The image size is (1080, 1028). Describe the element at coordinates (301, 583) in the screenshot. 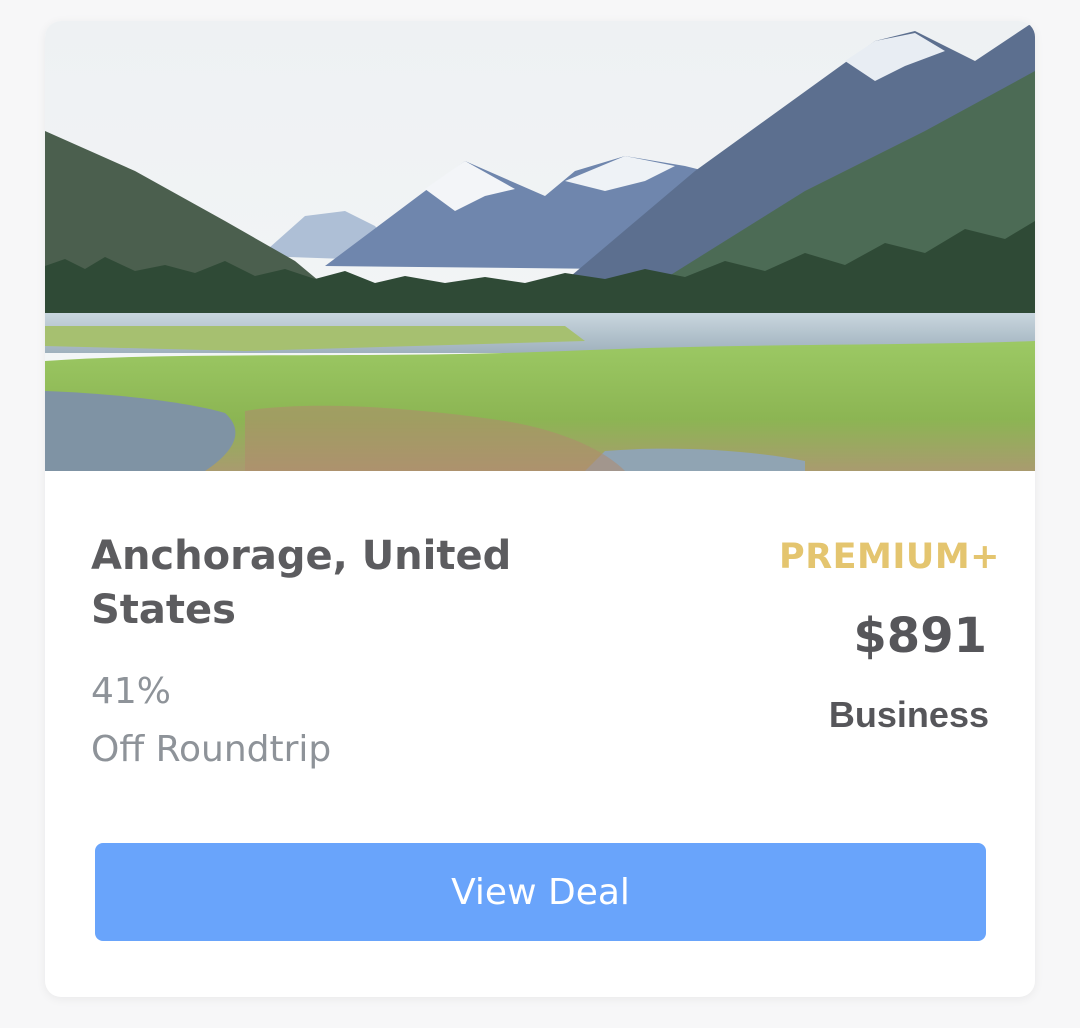

I see `destination-title: Anchorage, United States` at that location.